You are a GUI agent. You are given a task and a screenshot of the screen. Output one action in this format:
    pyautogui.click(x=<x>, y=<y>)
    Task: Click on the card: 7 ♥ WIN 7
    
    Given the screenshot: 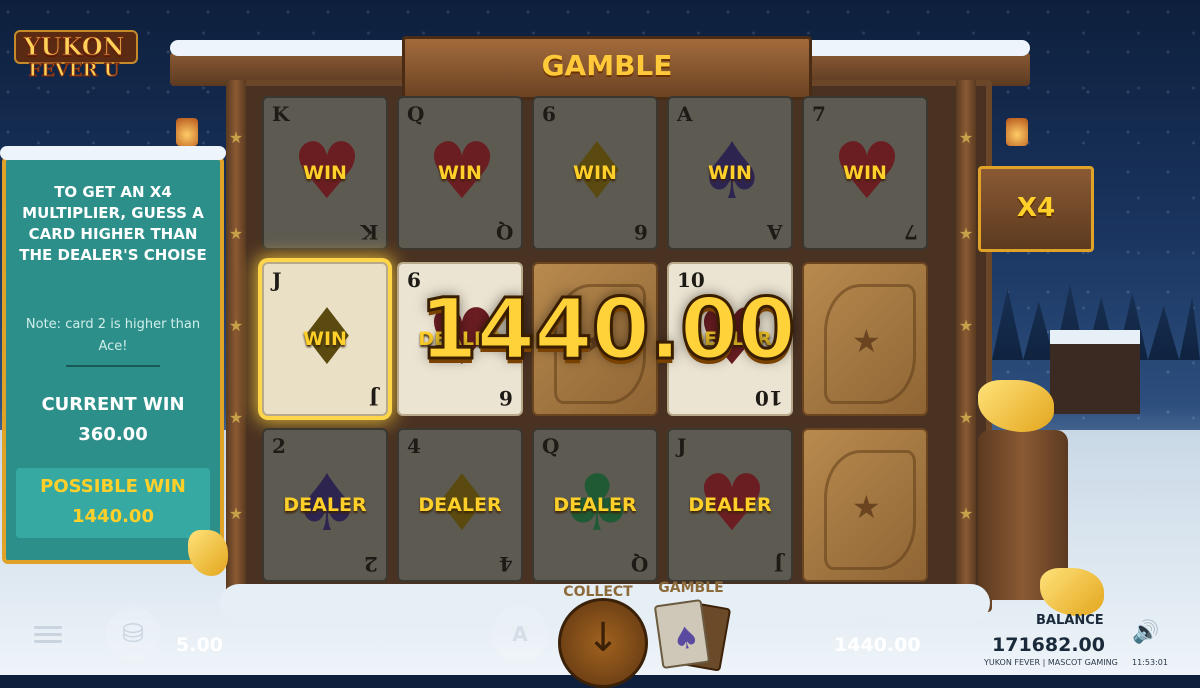 What is the action you would take?
    pyautogui.click(x=865, y=173)
    